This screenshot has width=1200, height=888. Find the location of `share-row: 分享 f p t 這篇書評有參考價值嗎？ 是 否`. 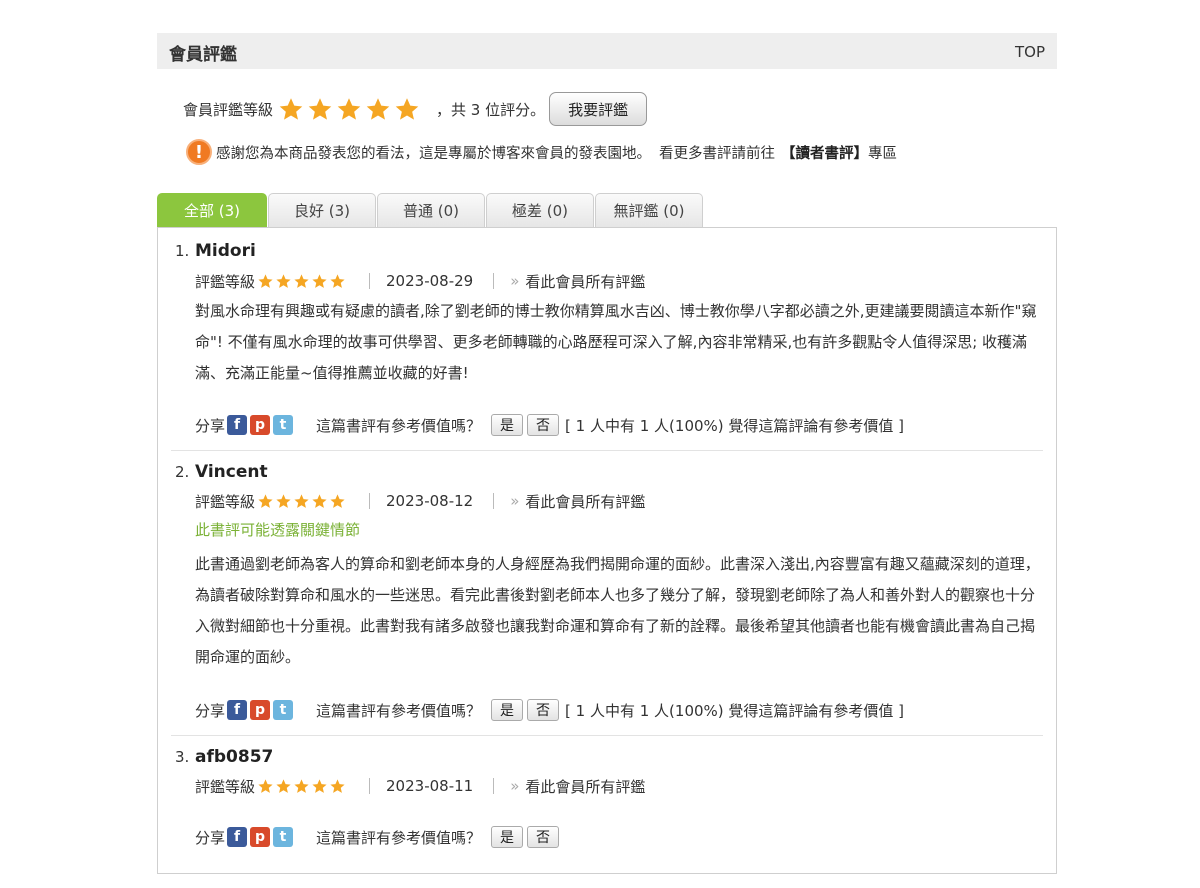

share-row: 分享 f p t 這篇書評有參考價值嗎？ 是 否 is located at coordinates (379, 837).